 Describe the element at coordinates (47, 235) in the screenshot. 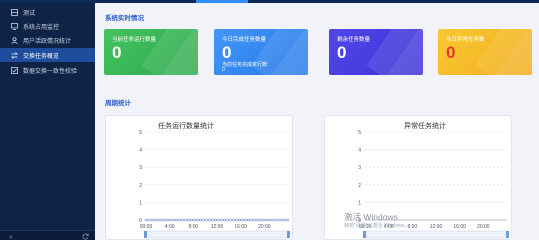

I see `sidebar-footer: «` at that location.